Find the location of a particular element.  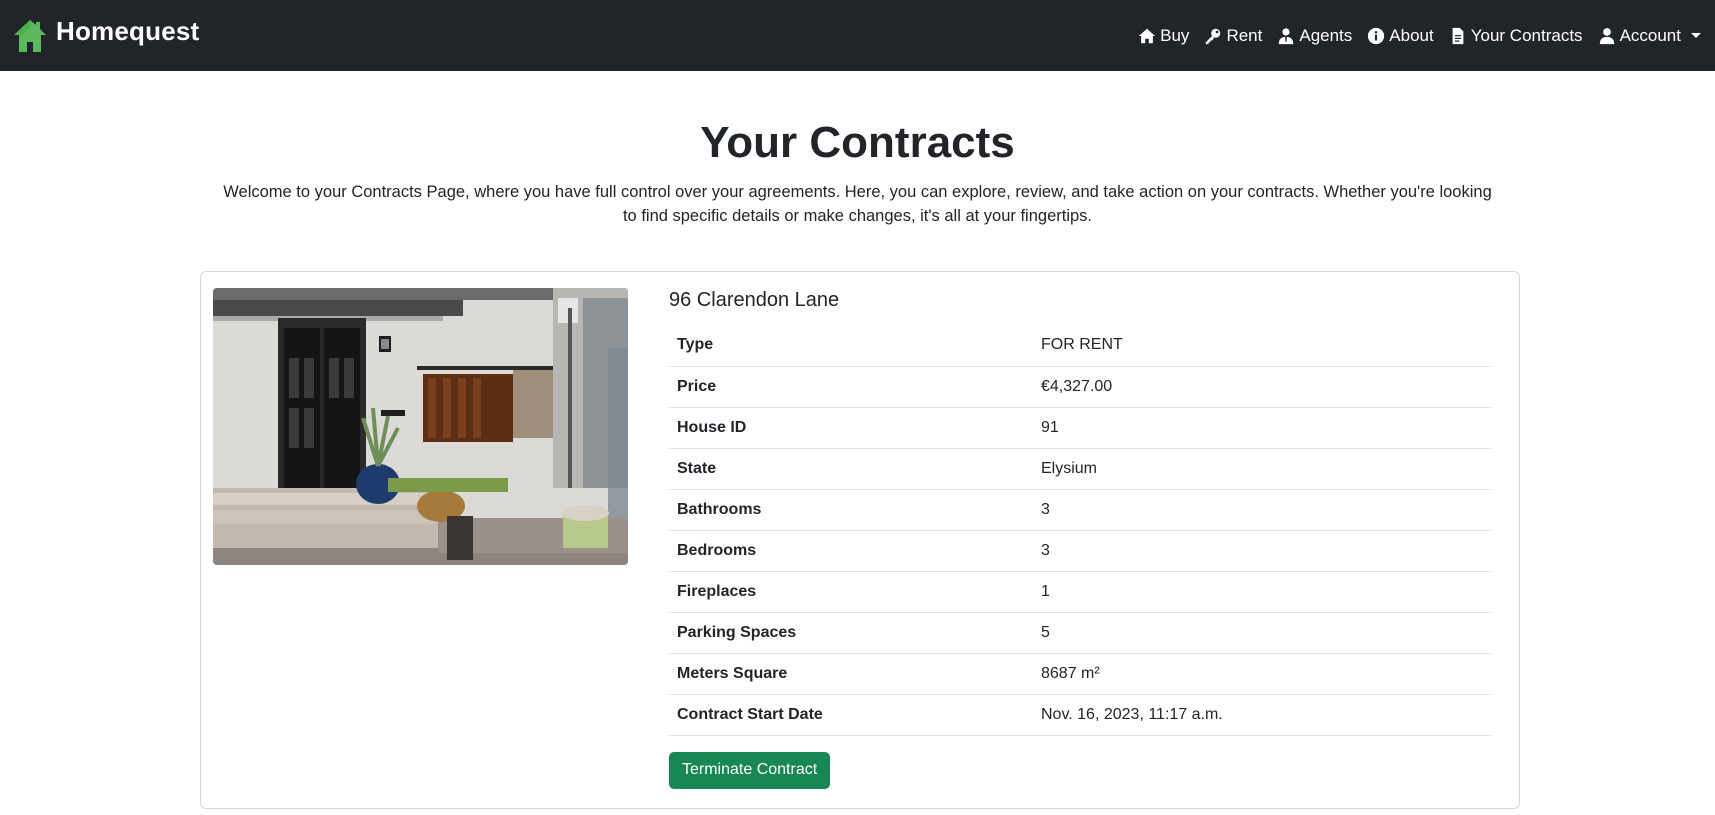

nav-rent-label: Rent is located at coordinates (1244, 35).